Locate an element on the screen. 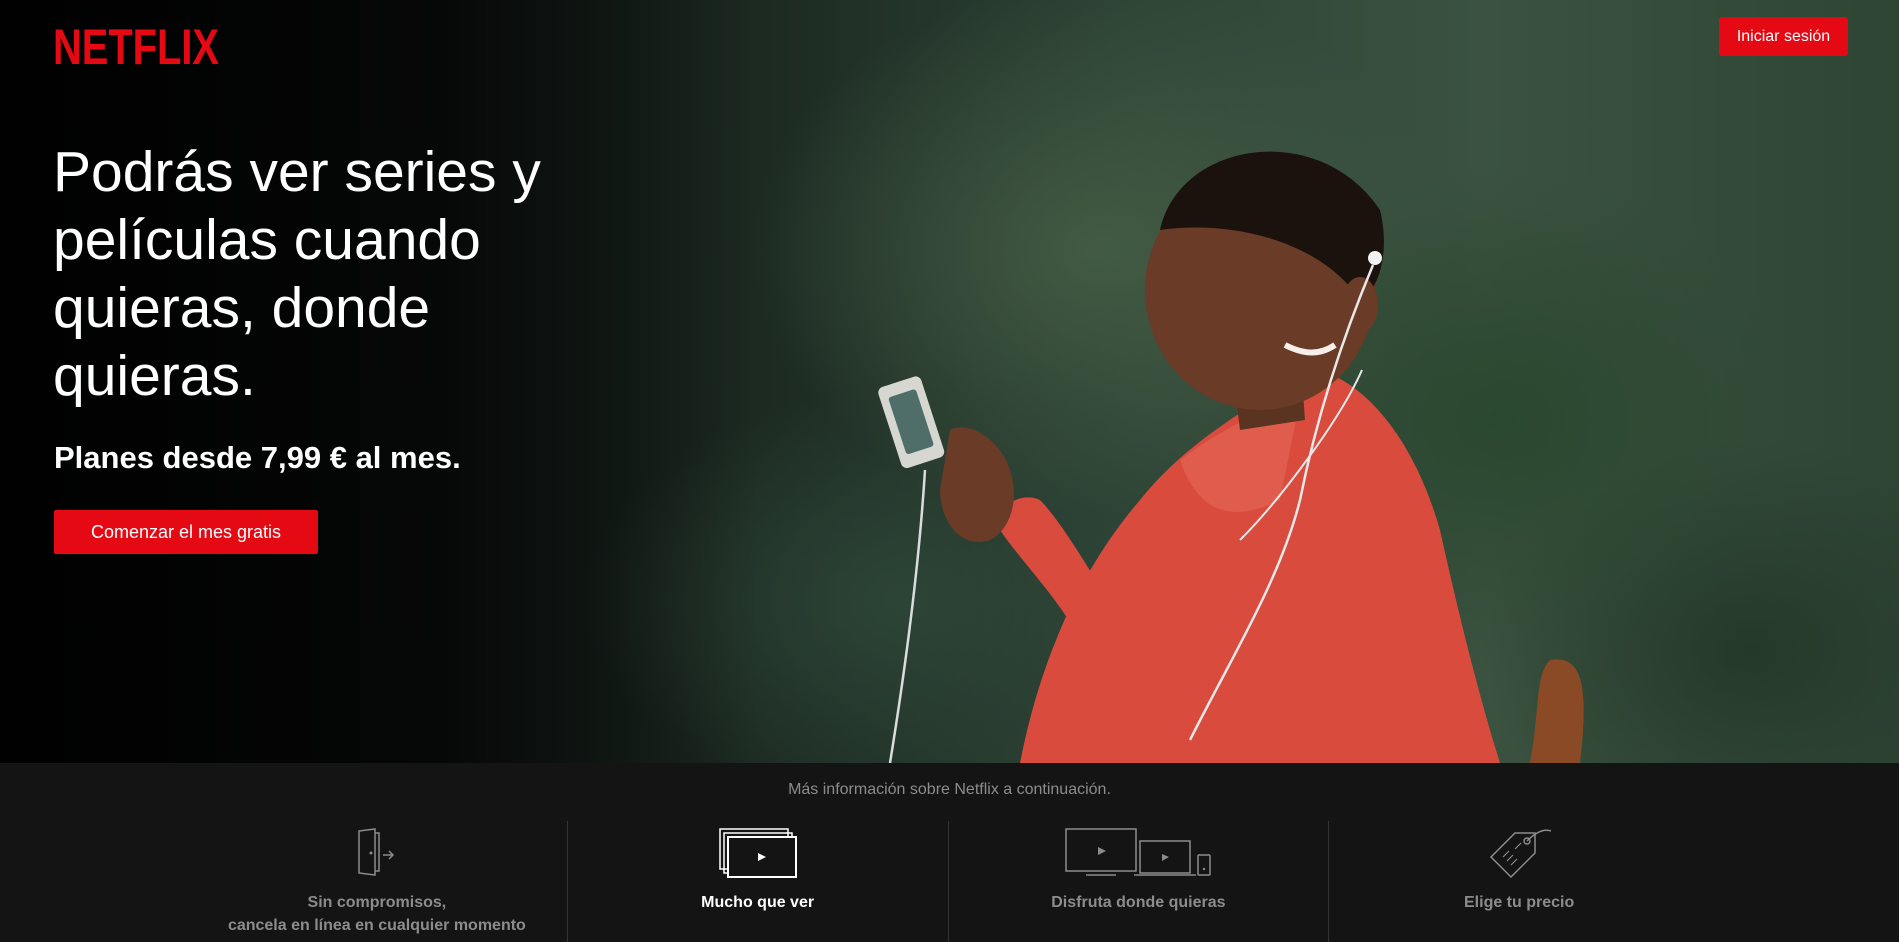 Image resolution: width=1899 pixels, height=942 pixels. netflix-logo: NETFLIX is located at coordinates (137, 44).